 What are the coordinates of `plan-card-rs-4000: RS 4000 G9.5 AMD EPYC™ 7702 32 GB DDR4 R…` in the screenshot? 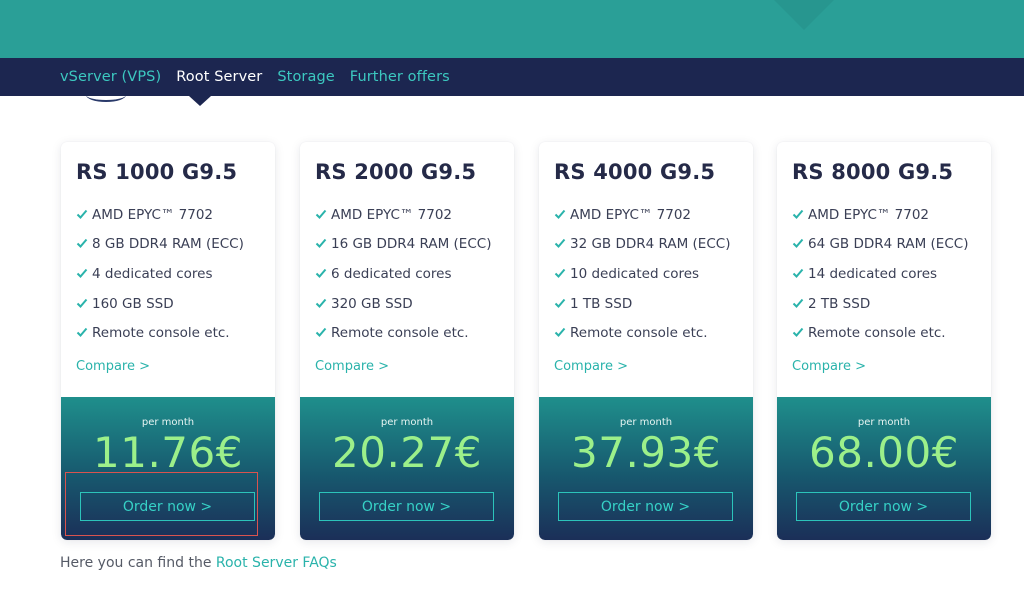 It's located at (646, 341).